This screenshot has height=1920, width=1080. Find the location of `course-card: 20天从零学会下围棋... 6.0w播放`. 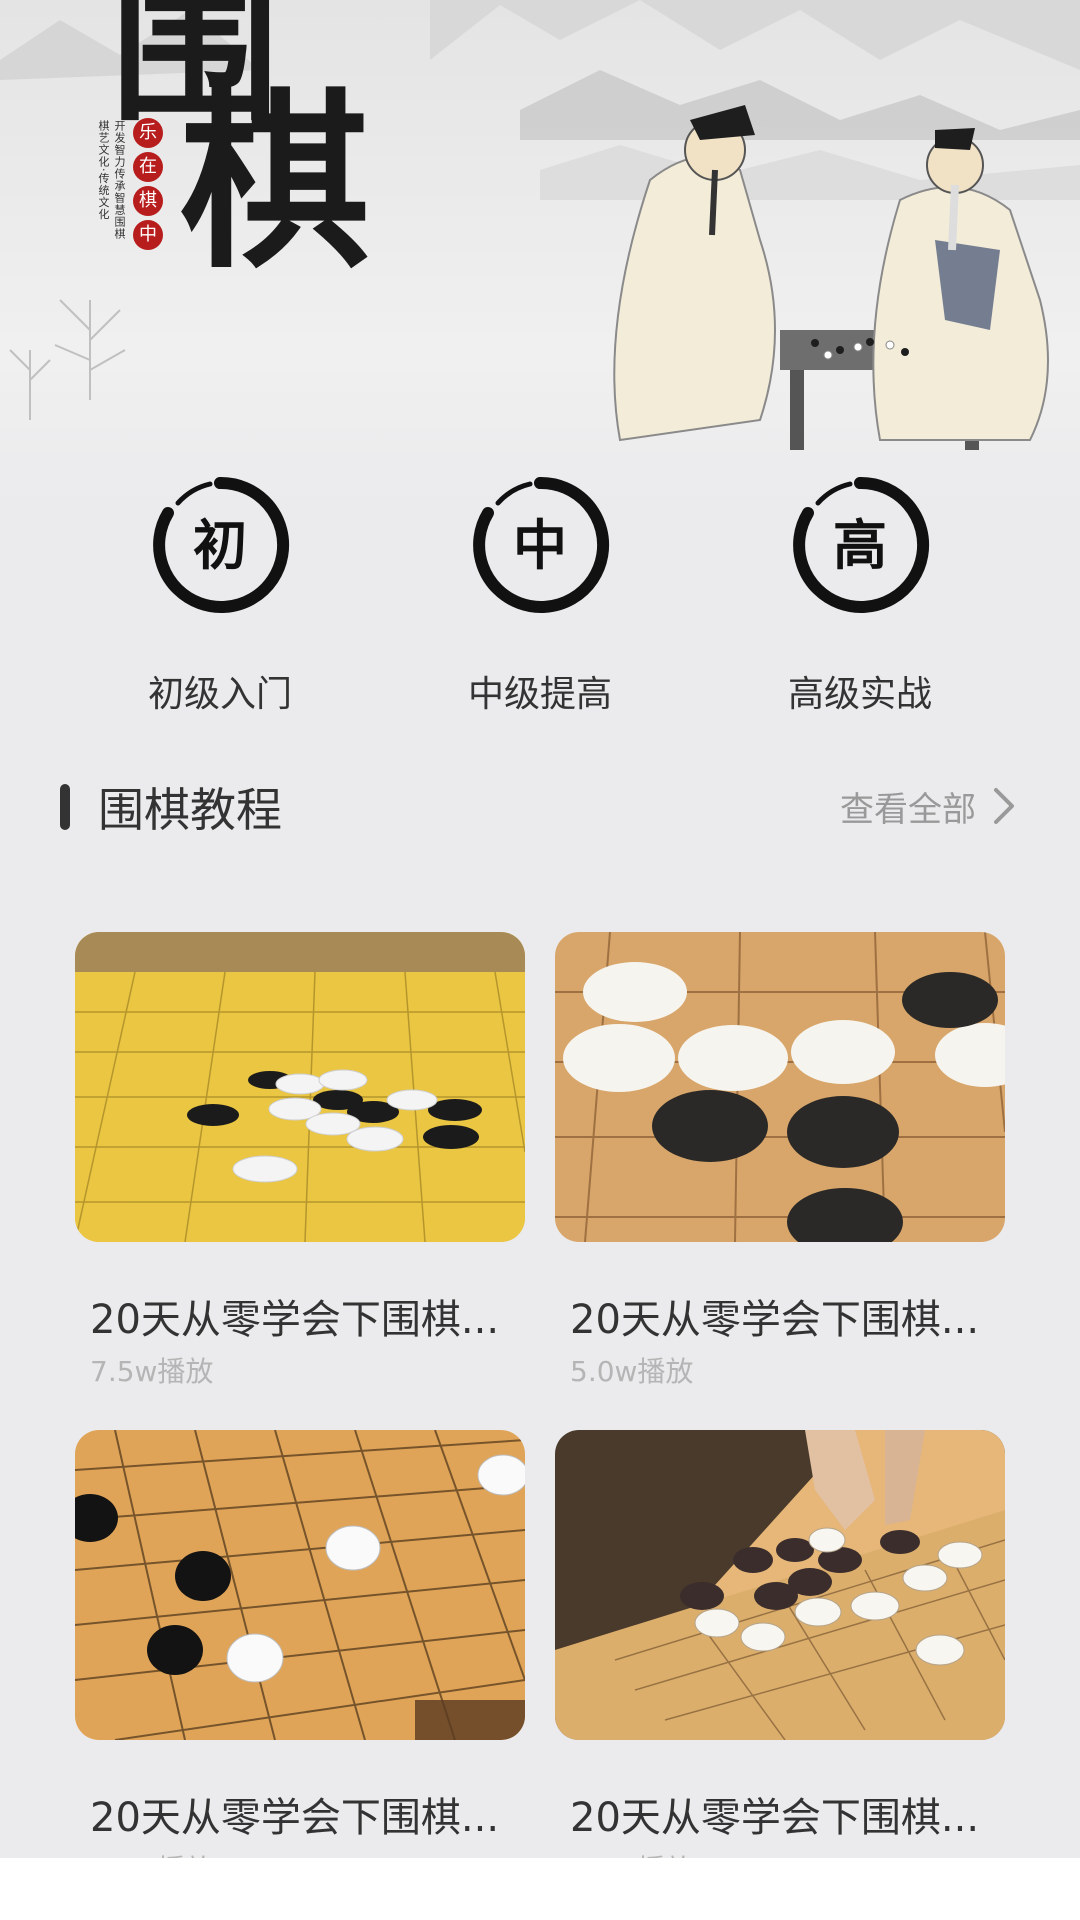

course-card: 20天从零学会下围棋... 6.0w播放 is located at coordinates (300, 1660).